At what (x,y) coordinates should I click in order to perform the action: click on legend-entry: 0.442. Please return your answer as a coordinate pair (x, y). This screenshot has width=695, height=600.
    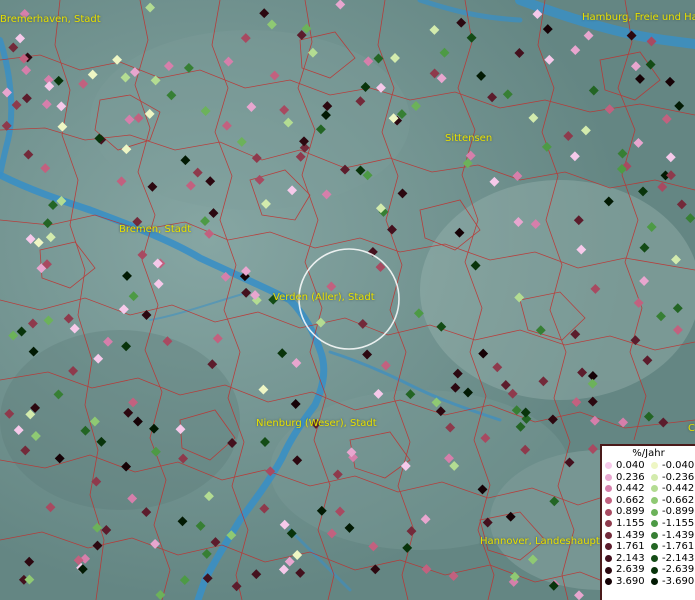
    Looking at the image, I should click on (625, 489).